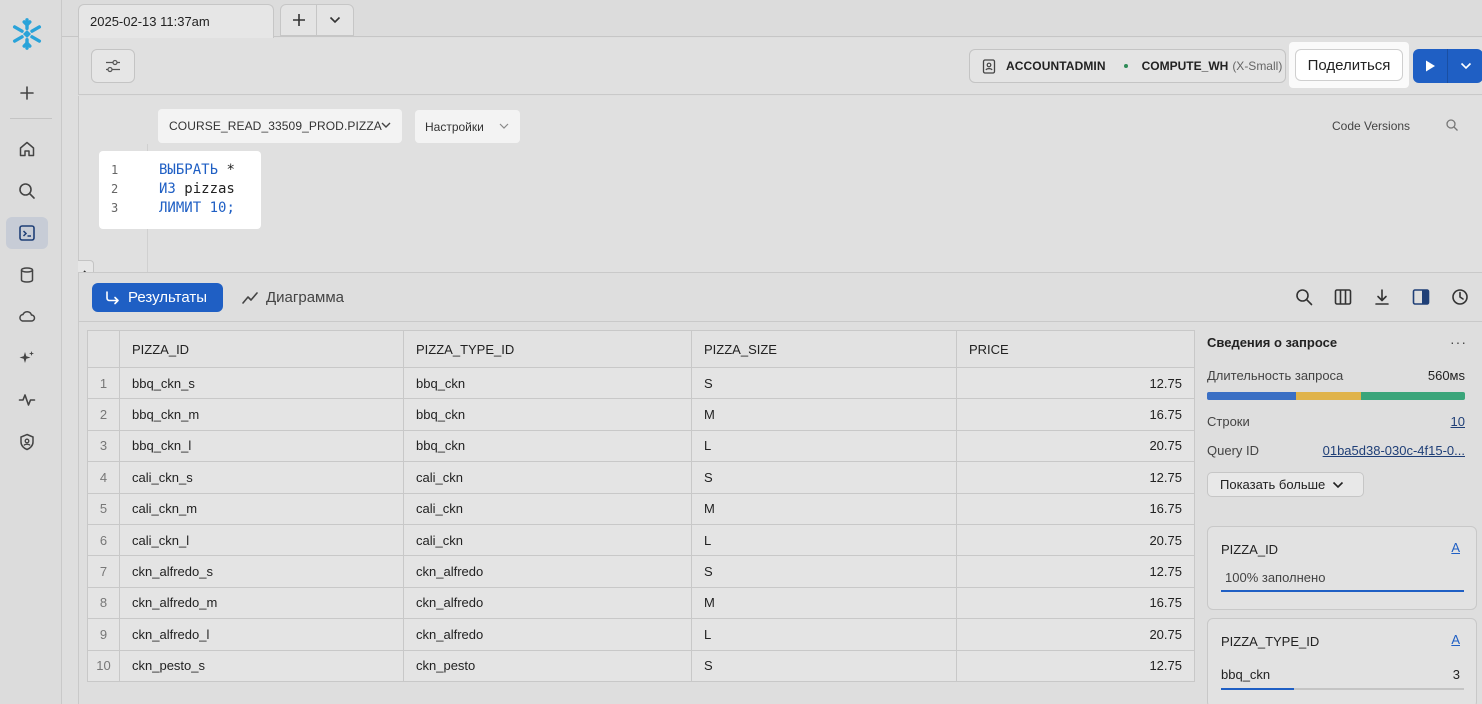 This screenshot has height=704, width=1482. Describe the element at coordinates (1430, 66) in the screenshot. I see `run-play-icon` at that location.